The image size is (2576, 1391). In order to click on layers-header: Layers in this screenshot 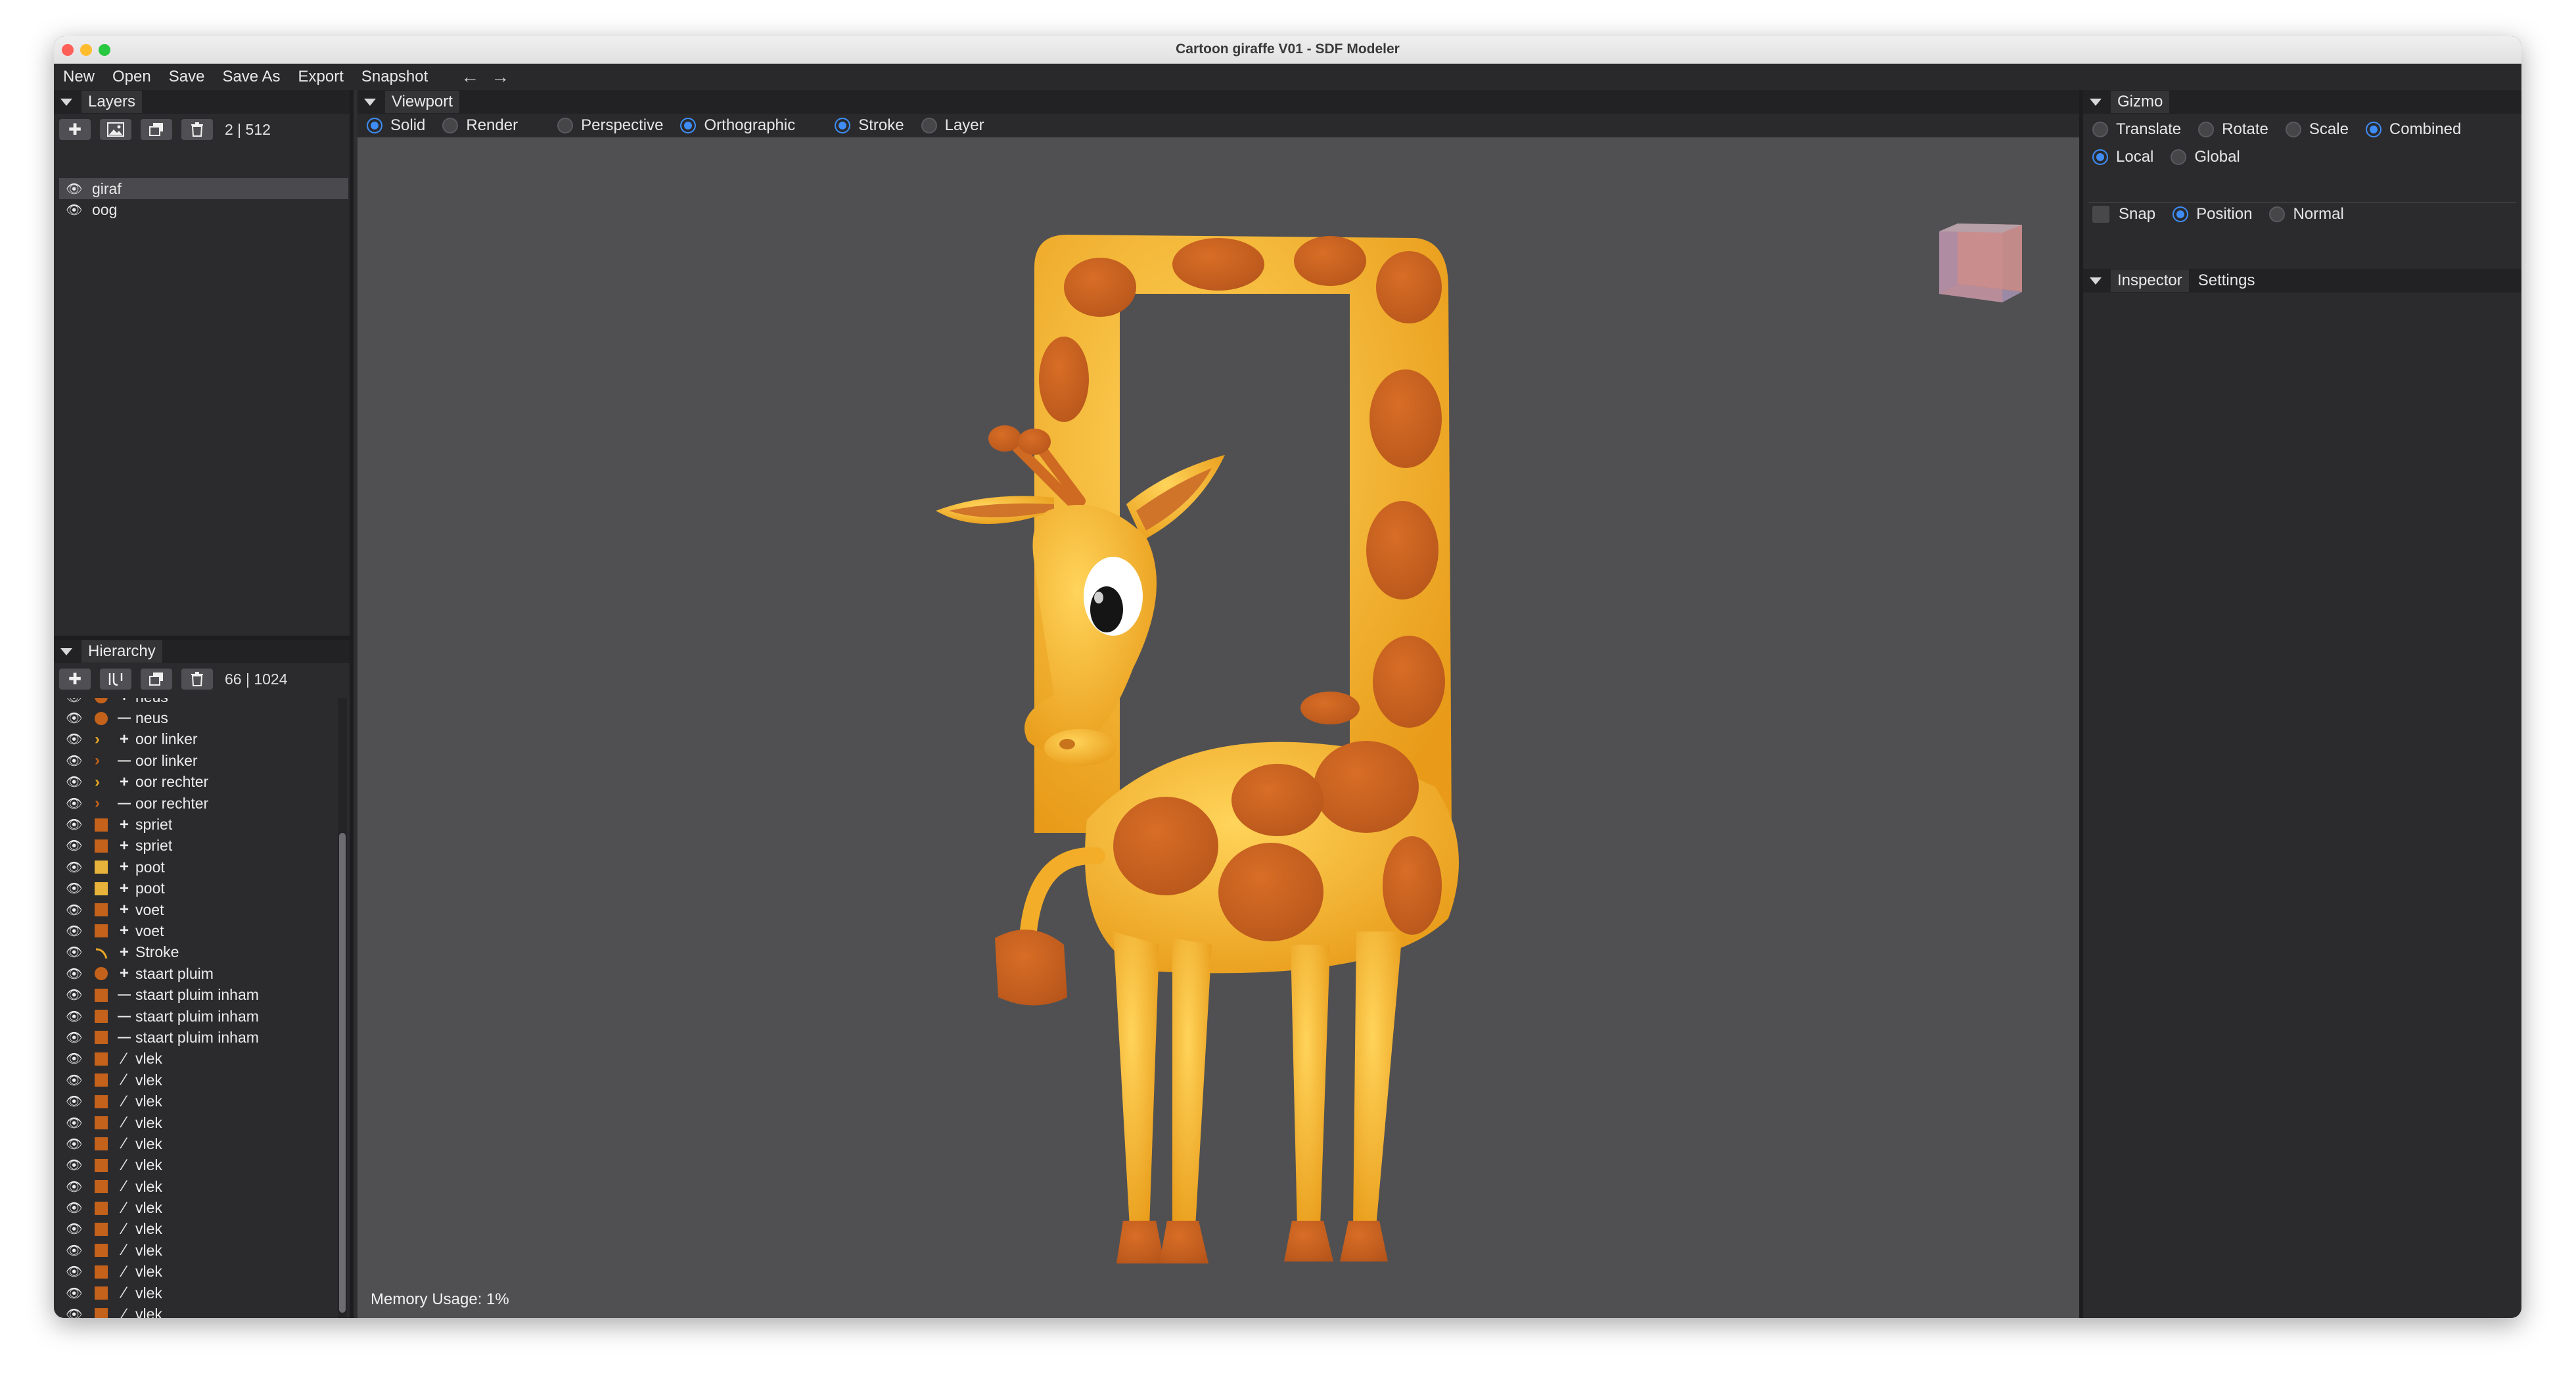, I will do `click(202, 102)`.